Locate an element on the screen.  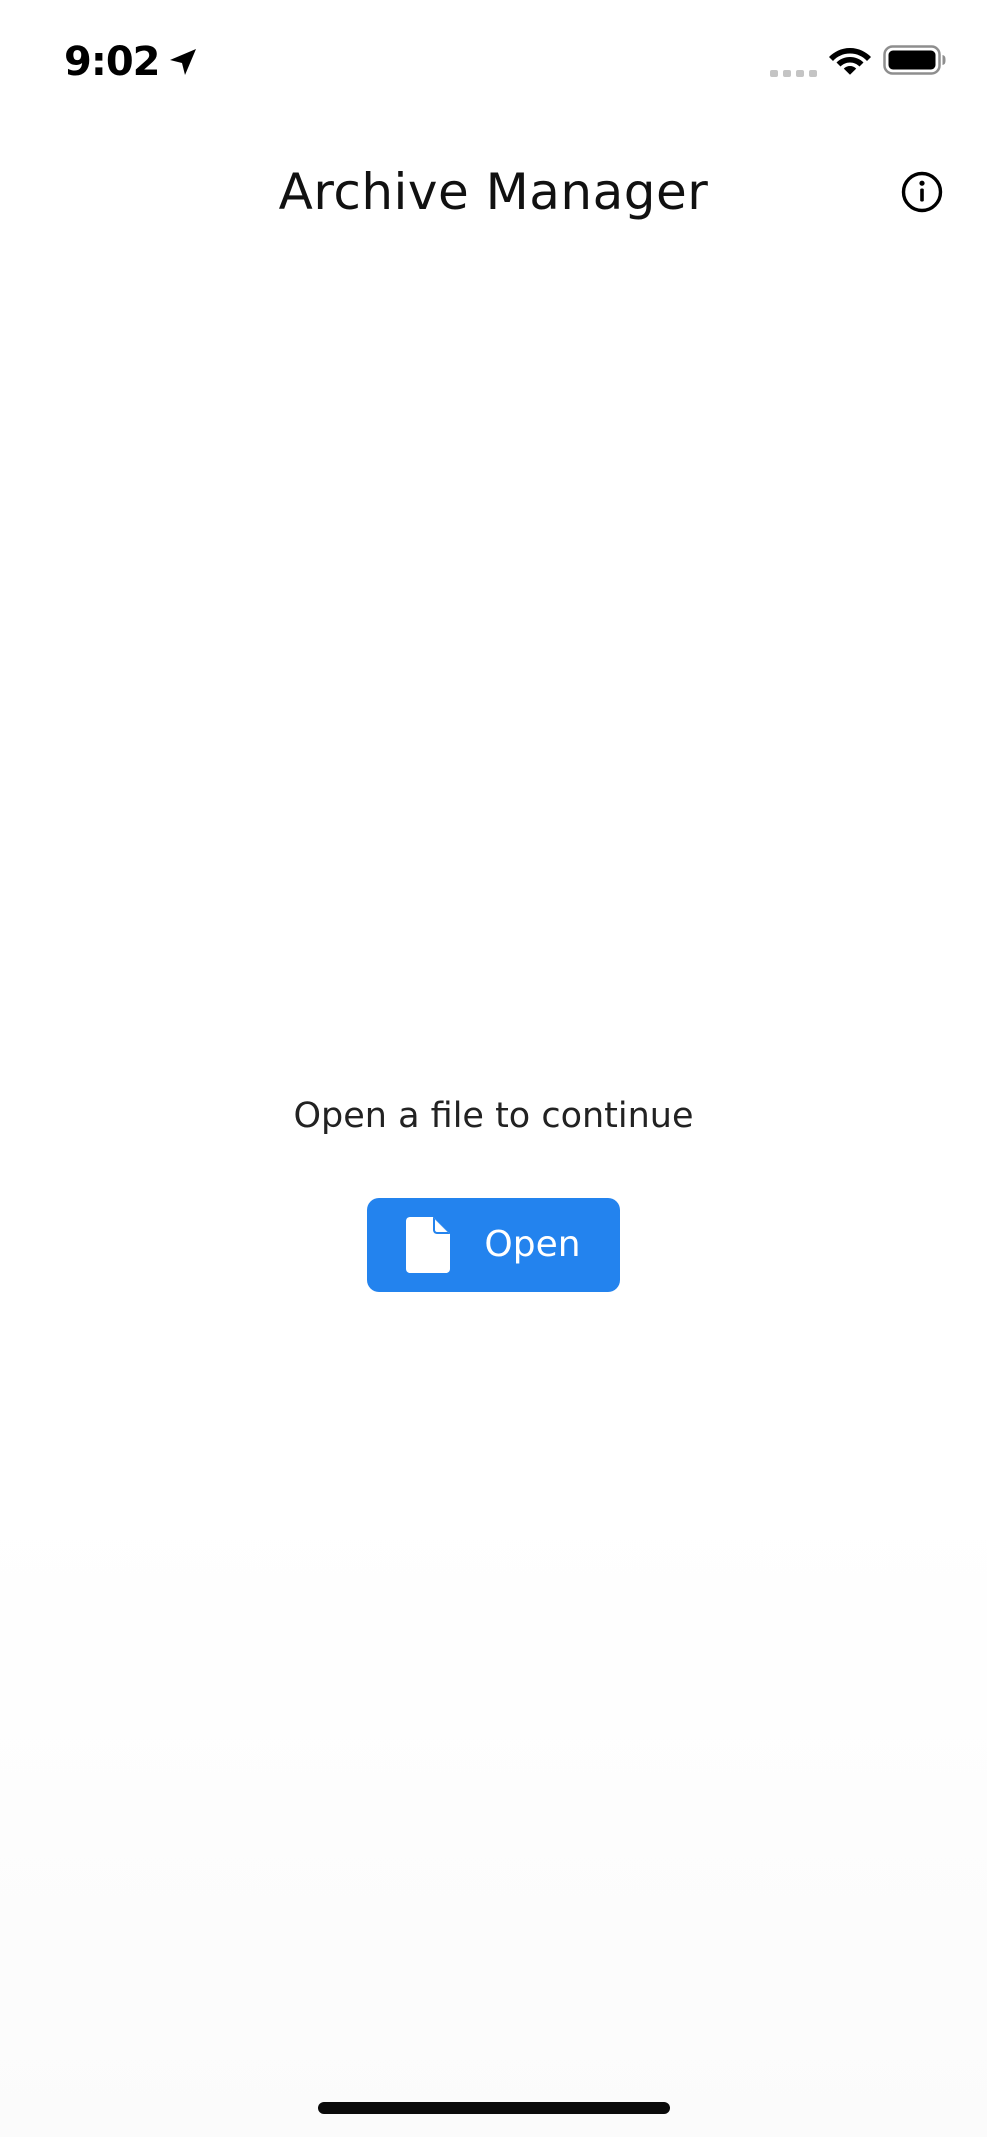
battery-icon is located at coordinates (915, 60).